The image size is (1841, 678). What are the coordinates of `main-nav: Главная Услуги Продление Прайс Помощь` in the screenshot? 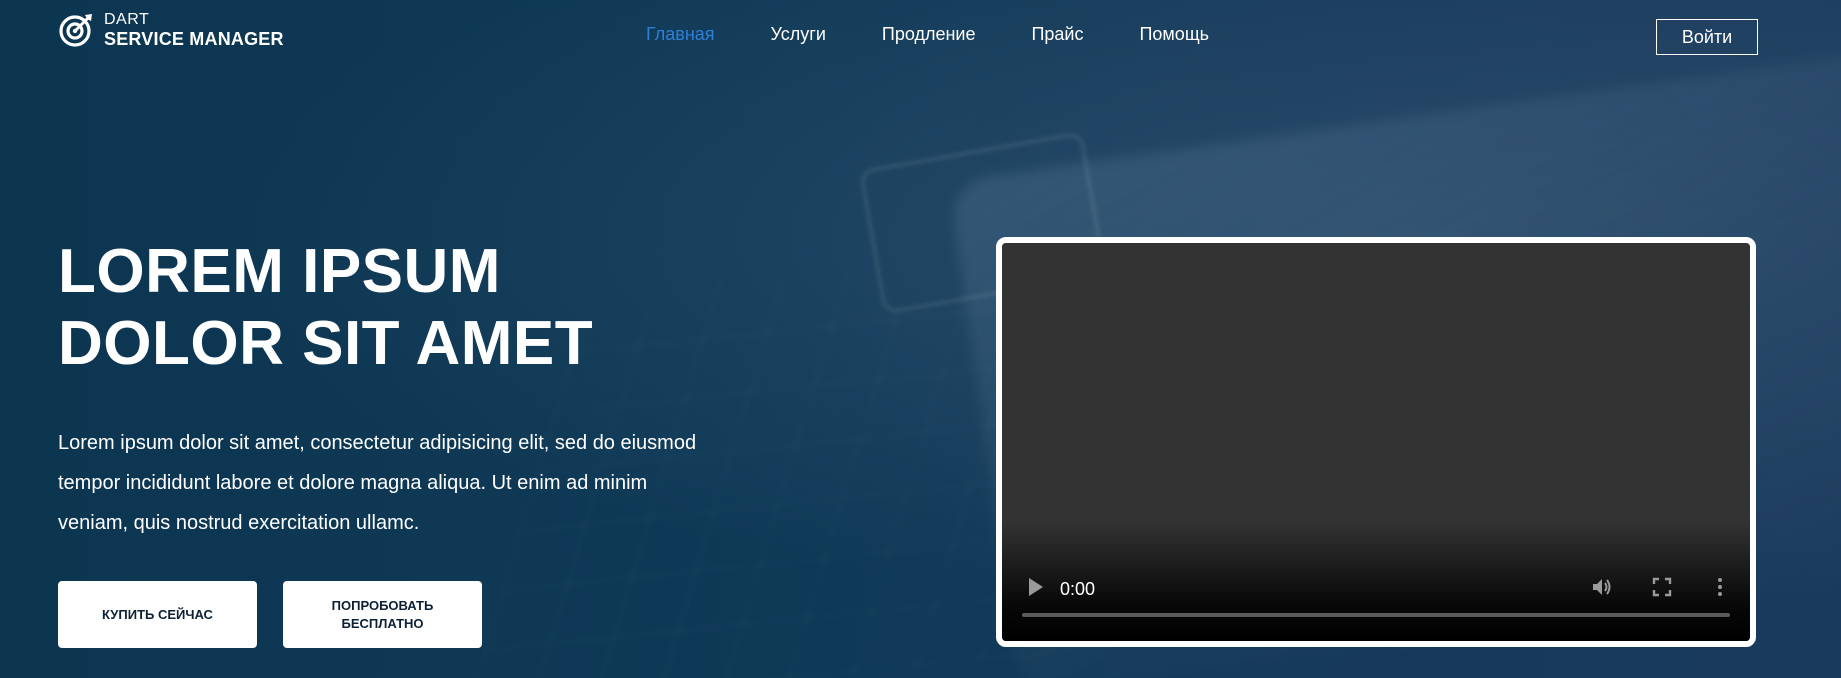 It's located at (927, 34).